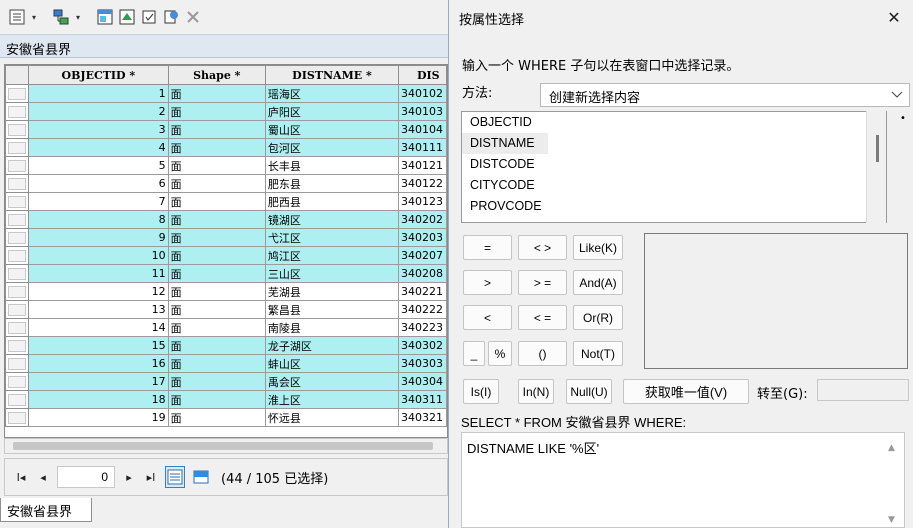  Describe the element at coordinates (226, 93) in the screenshot. I see `table-row: 1 面瑶海区 340102` at that location.